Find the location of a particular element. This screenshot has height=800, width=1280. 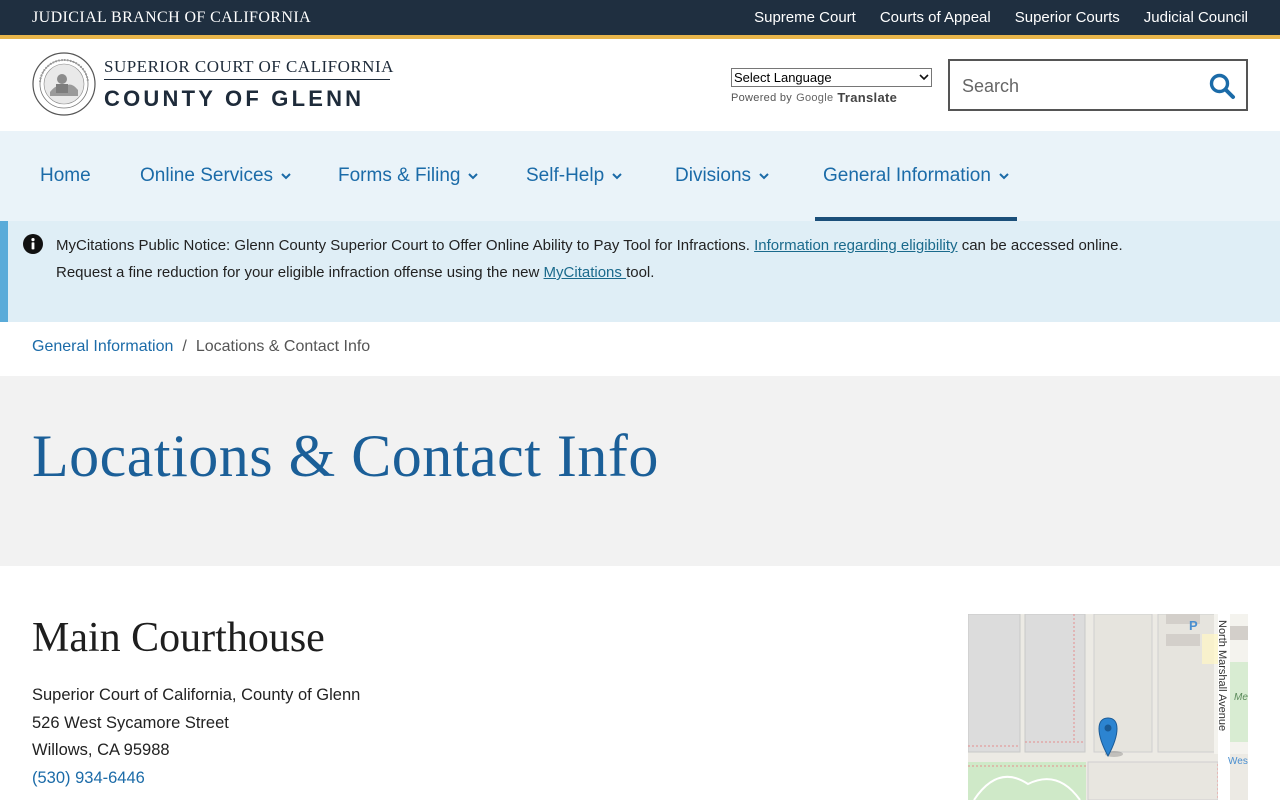

nav-item-general-information: General Information is located at coordinates (916, 176).